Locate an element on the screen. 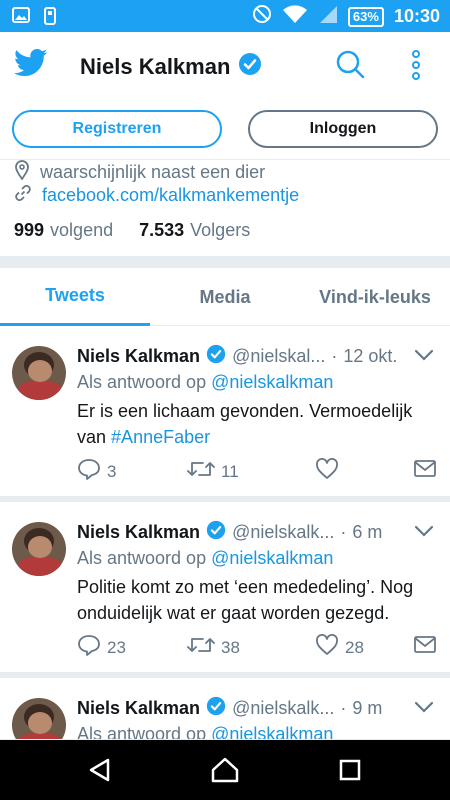  reply-button: 3 is located at coordinates (96, 471).